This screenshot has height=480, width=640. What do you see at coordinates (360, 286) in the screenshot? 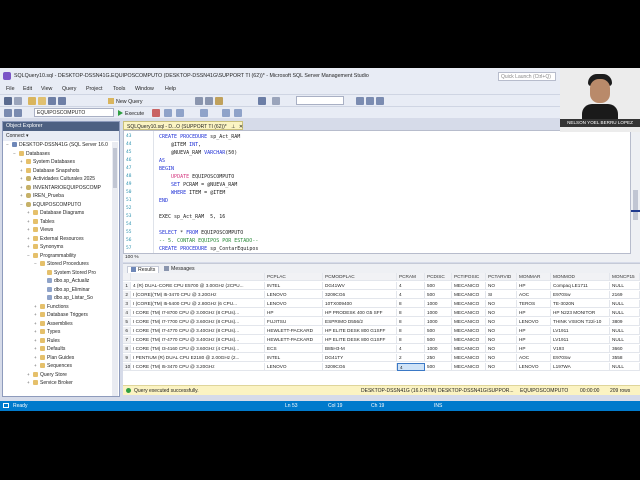
I see `table-cell: DG41WV` at bounding box center [360, 286].